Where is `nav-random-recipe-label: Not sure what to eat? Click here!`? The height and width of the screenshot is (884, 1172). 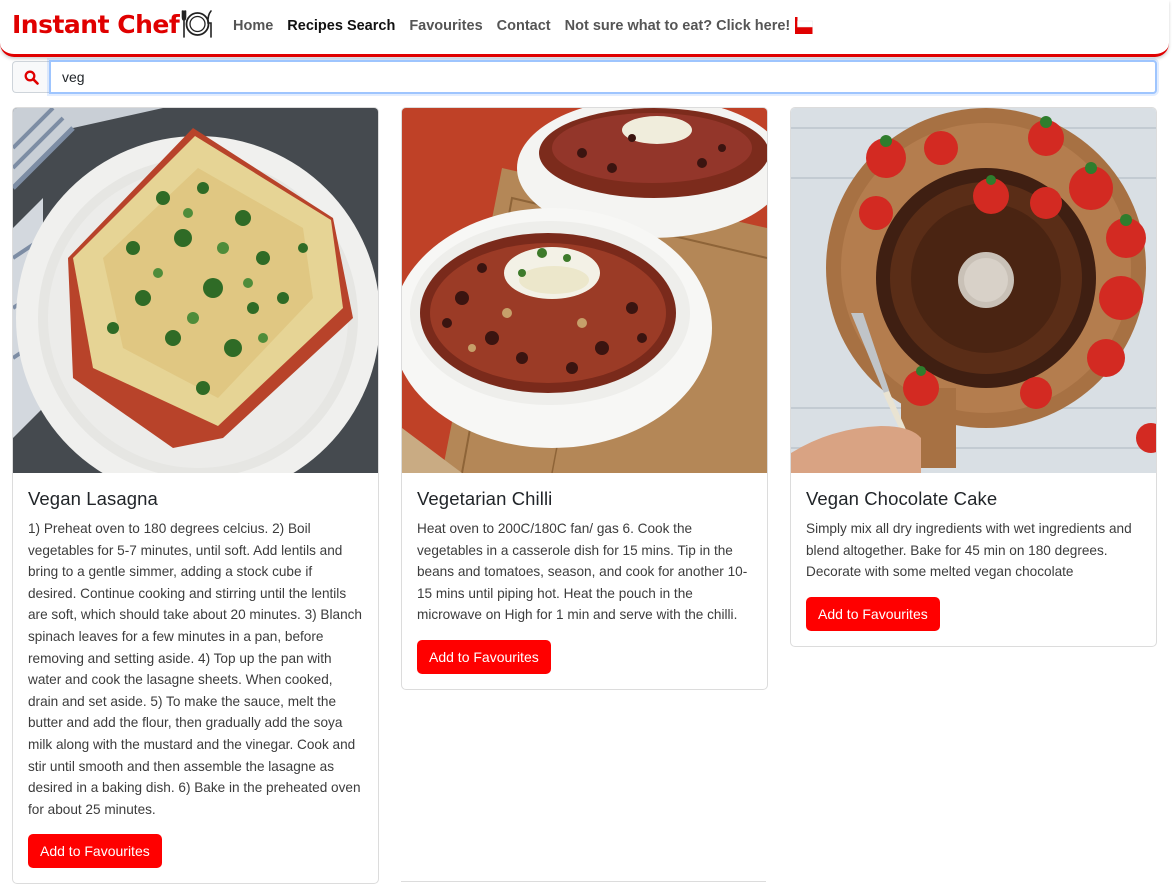 nav-random-recipe-label: Not sure what to eat? Click here! is located at coordinates (677, 26).